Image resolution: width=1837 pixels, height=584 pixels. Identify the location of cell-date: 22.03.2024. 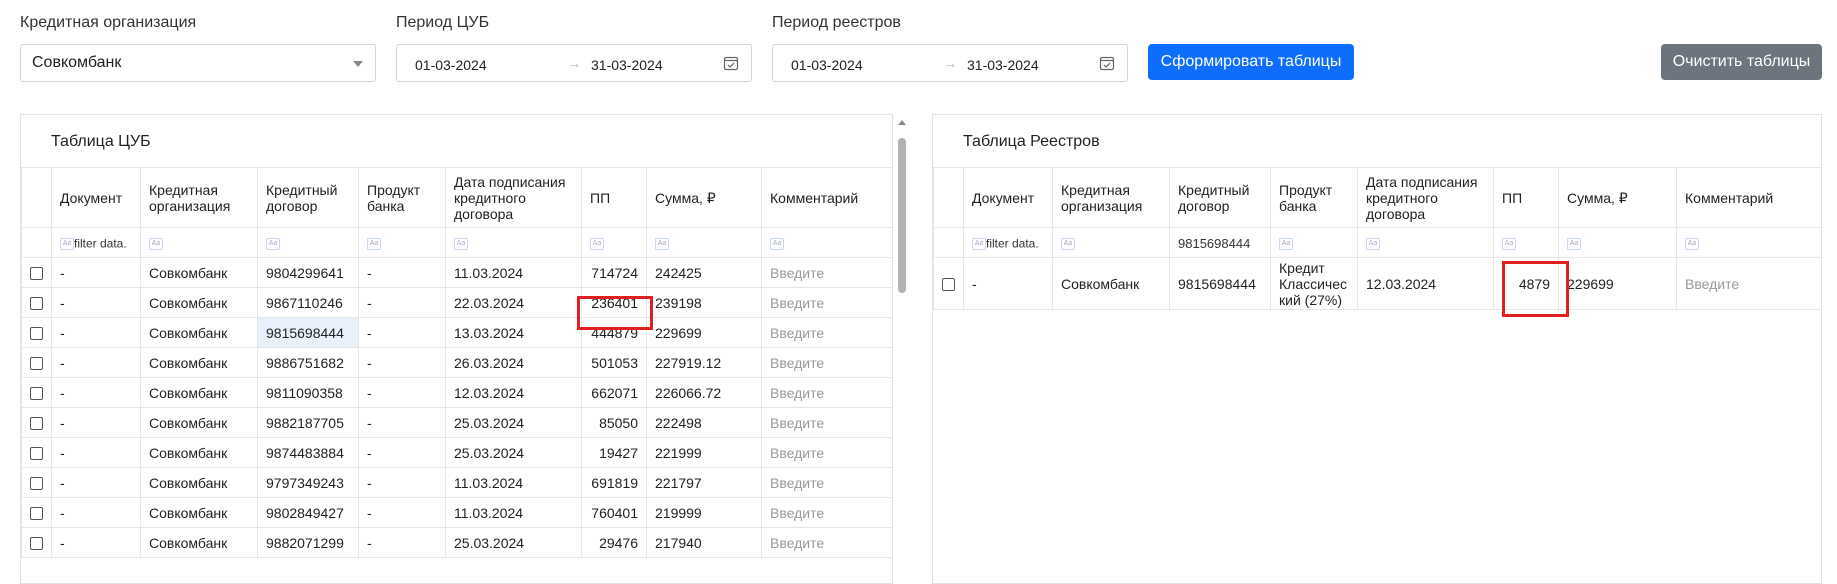
(513, 302).